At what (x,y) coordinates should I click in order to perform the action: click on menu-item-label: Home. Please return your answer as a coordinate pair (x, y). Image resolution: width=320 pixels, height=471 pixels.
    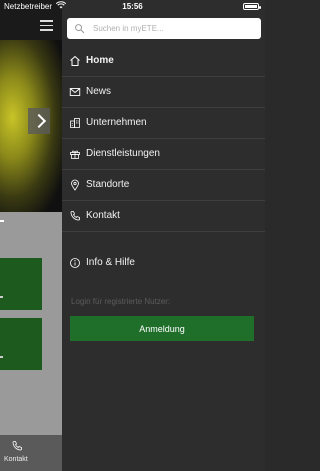
    Looking at the image, I should click on (100, 60).